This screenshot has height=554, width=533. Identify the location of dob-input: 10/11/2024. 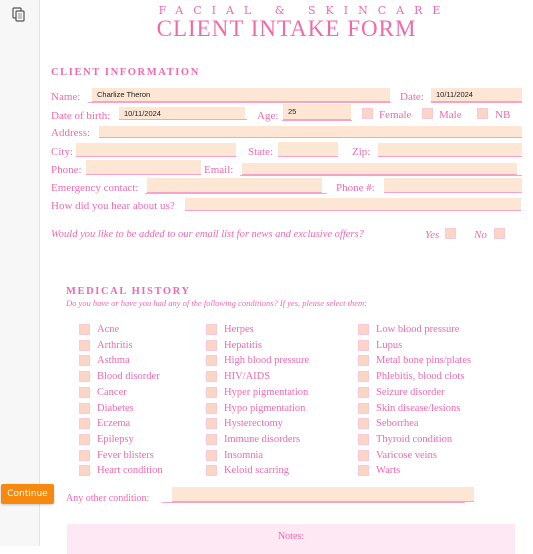
(182, 113).